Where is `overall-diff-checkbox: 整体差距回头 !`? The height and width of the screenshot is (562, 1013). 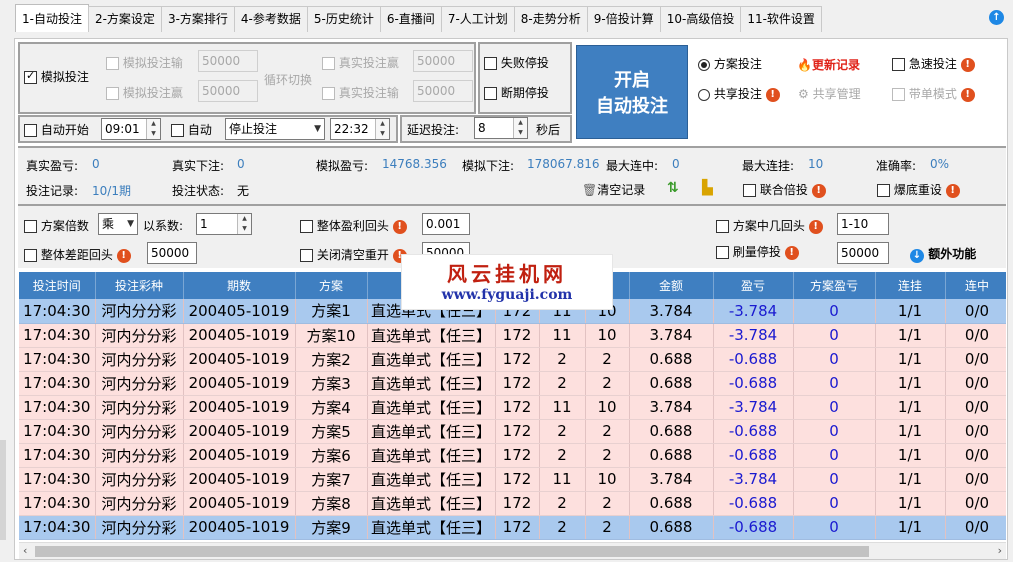
overall-diff-checkbox: 整体差距回头 ! is located at coordinates (77, 254).